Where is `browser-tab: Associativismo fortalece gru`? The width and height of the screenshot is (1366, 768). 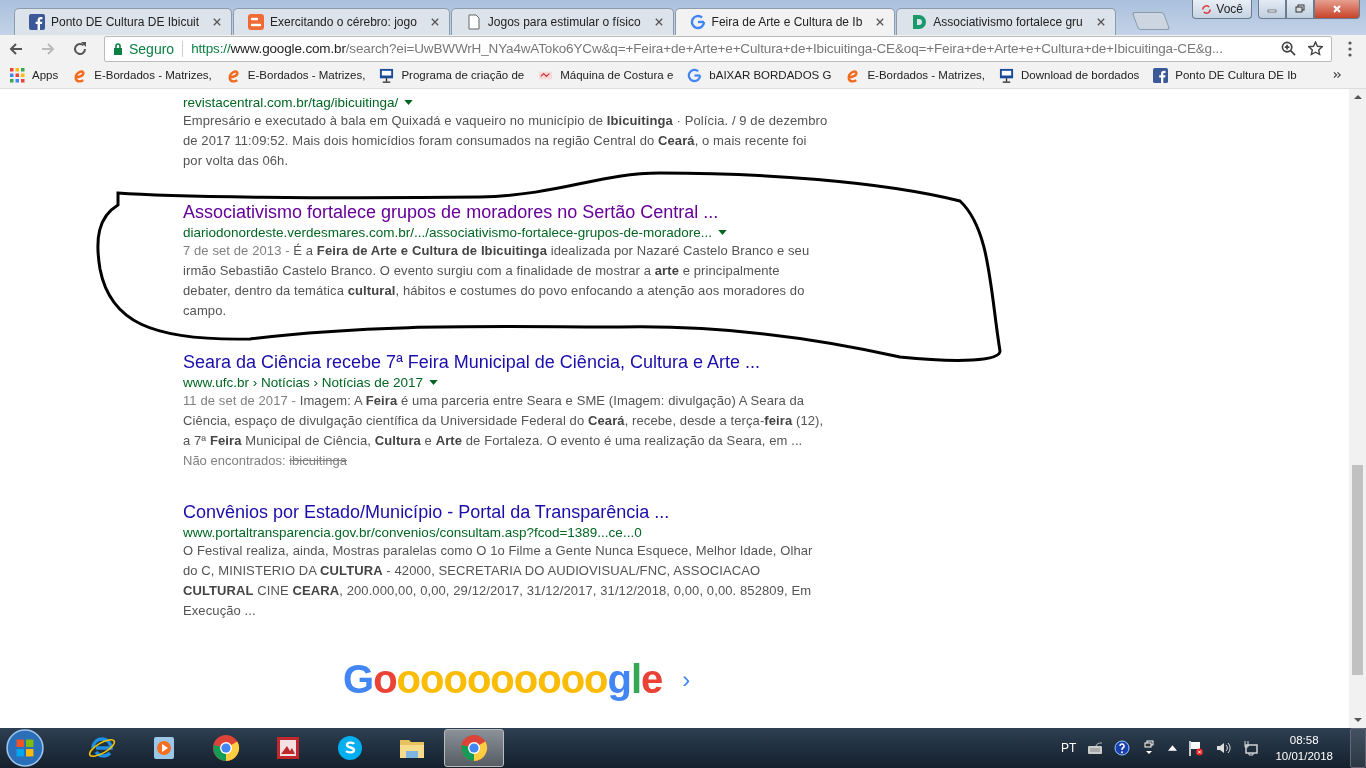
browser-tab: Associativismo fortalece gru is located at coordinates (1006, 21).